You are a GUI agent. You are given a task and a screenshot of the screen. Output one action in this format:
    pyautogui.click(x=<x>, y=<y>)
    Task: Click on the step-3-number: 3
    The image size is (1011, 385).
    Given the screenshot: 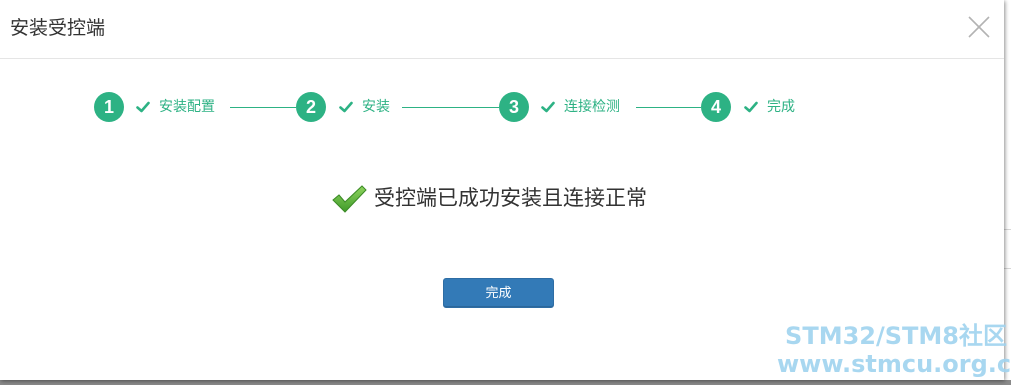 What is the action you would take?
    pyautogui.click(x=514, y=107)
    